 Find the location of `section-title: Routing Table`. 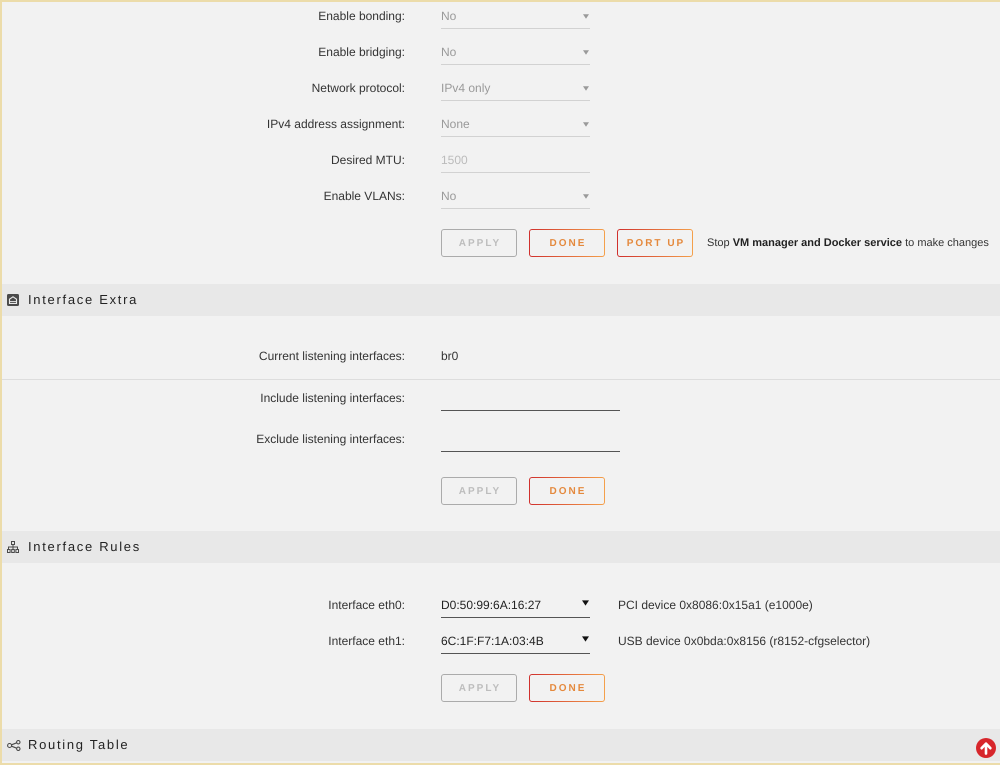

section-title: Routing Table is located at coordinates (79, 745).